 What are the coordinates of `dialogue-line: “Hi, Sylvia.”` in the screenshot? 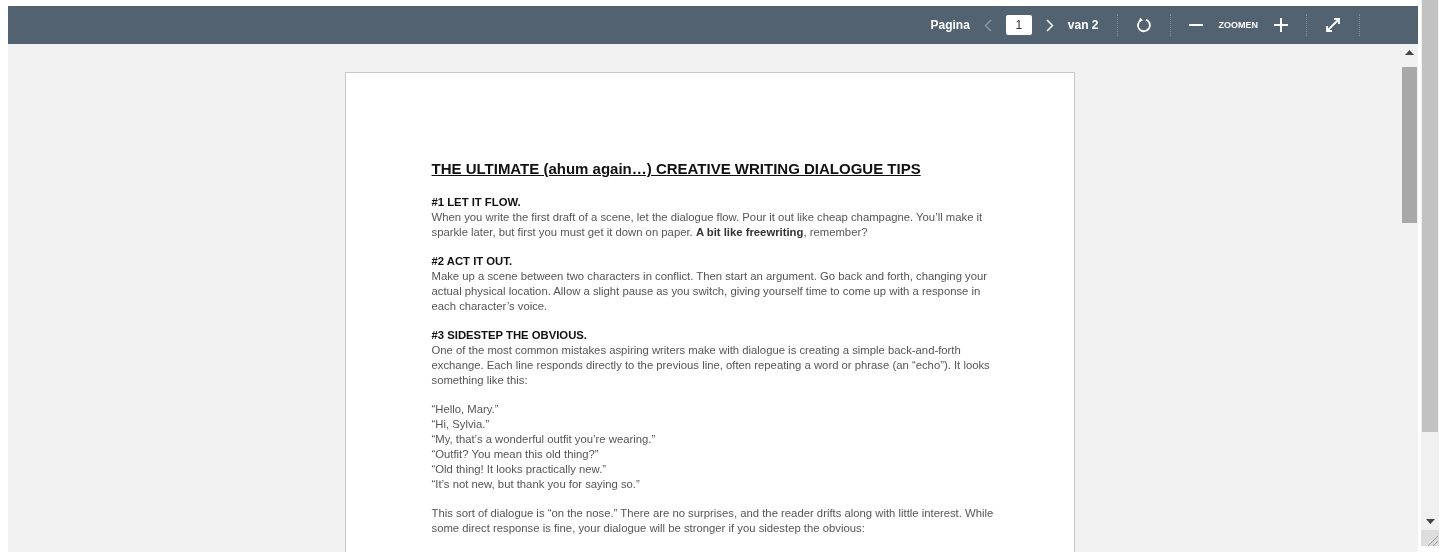 It's located at (460, 424).